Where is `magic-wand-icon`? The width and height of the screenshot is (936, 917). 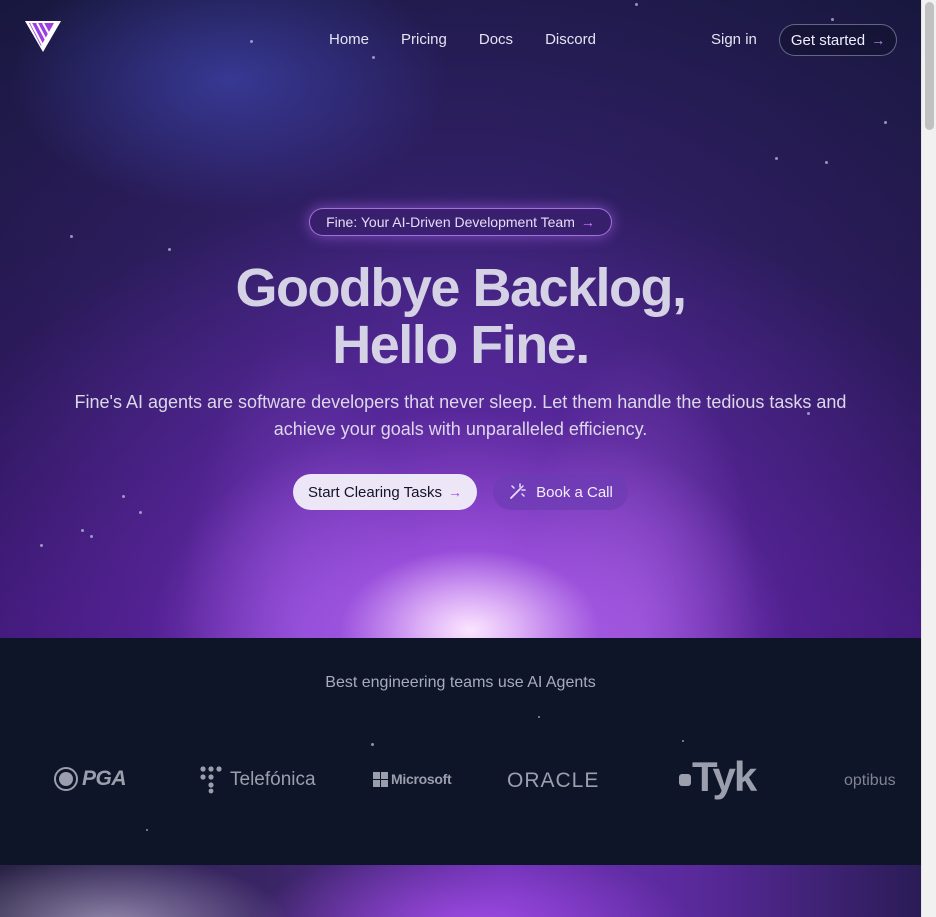
magic-wand-icon is located at coordinates (518, 491).